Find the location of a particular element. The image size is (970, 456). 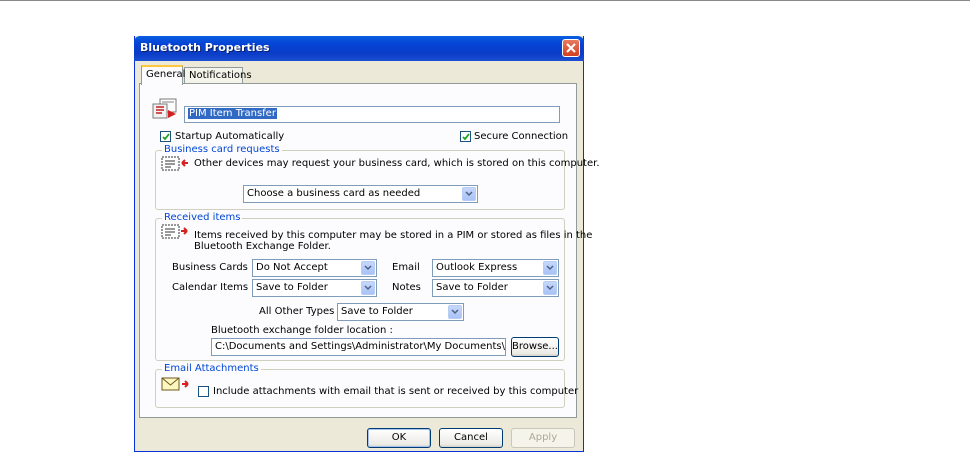

tab-general: General is located at coordinates (163, 75).